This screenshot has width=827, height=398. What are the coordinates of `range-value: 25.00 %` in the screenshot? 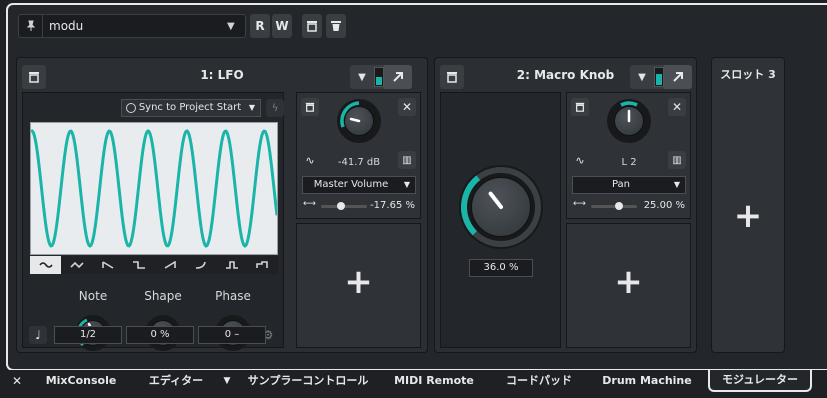 It's located at (664, 205).